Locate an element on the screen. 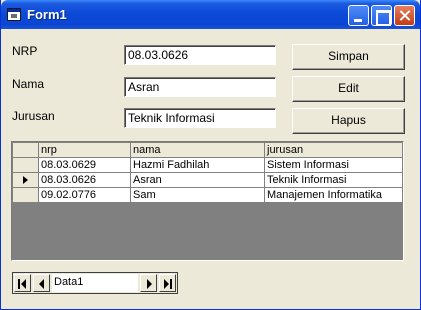 The image size is (421, 310). hapus-button: Hapus is located at coordinates (348, 121).